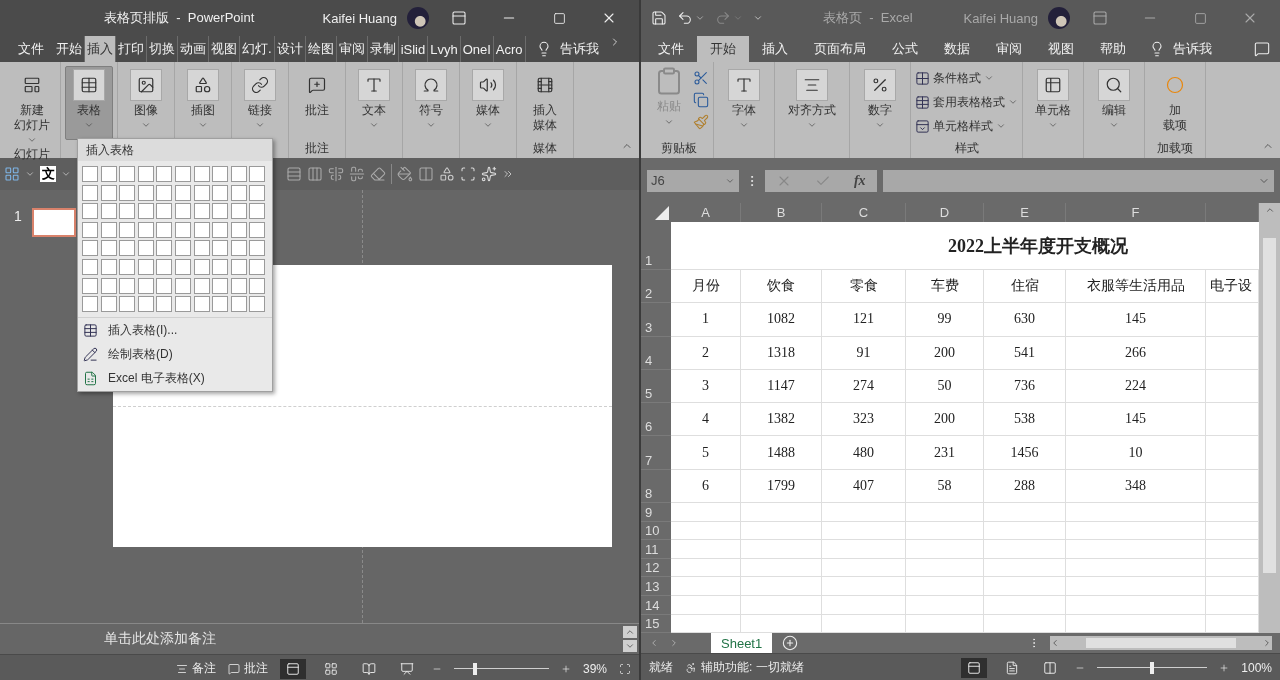  Describe the element at coordinates (474, 668) in the screenshot. I see `slider-thumb` at that location.